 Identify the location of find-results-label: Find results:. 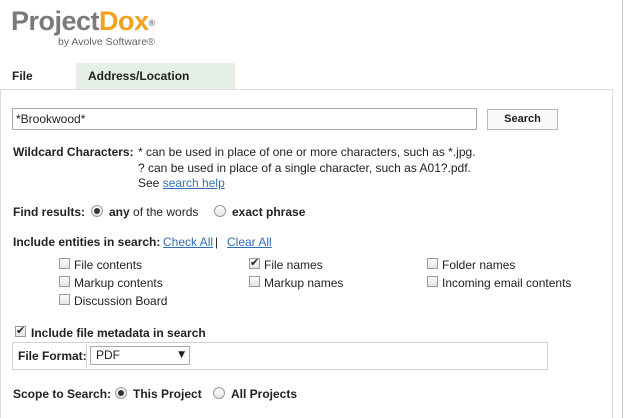
(49, 212).